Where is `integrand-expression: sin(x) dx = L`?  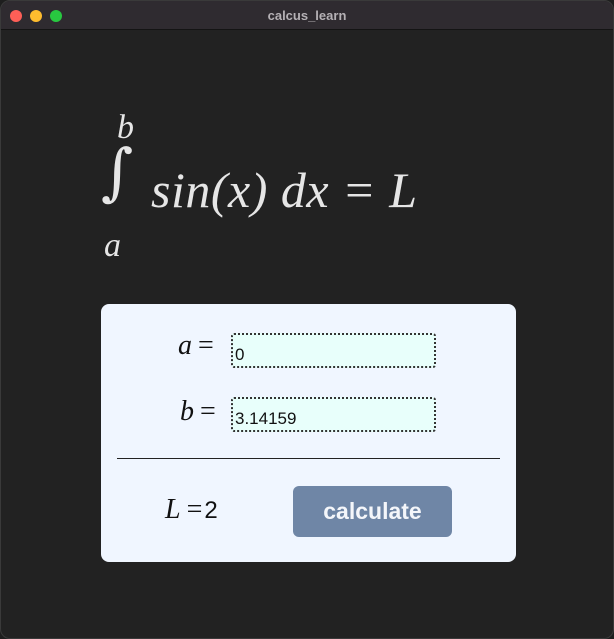
integrand-expression: sin(x) dx = L is located at coordinates (284, 190).